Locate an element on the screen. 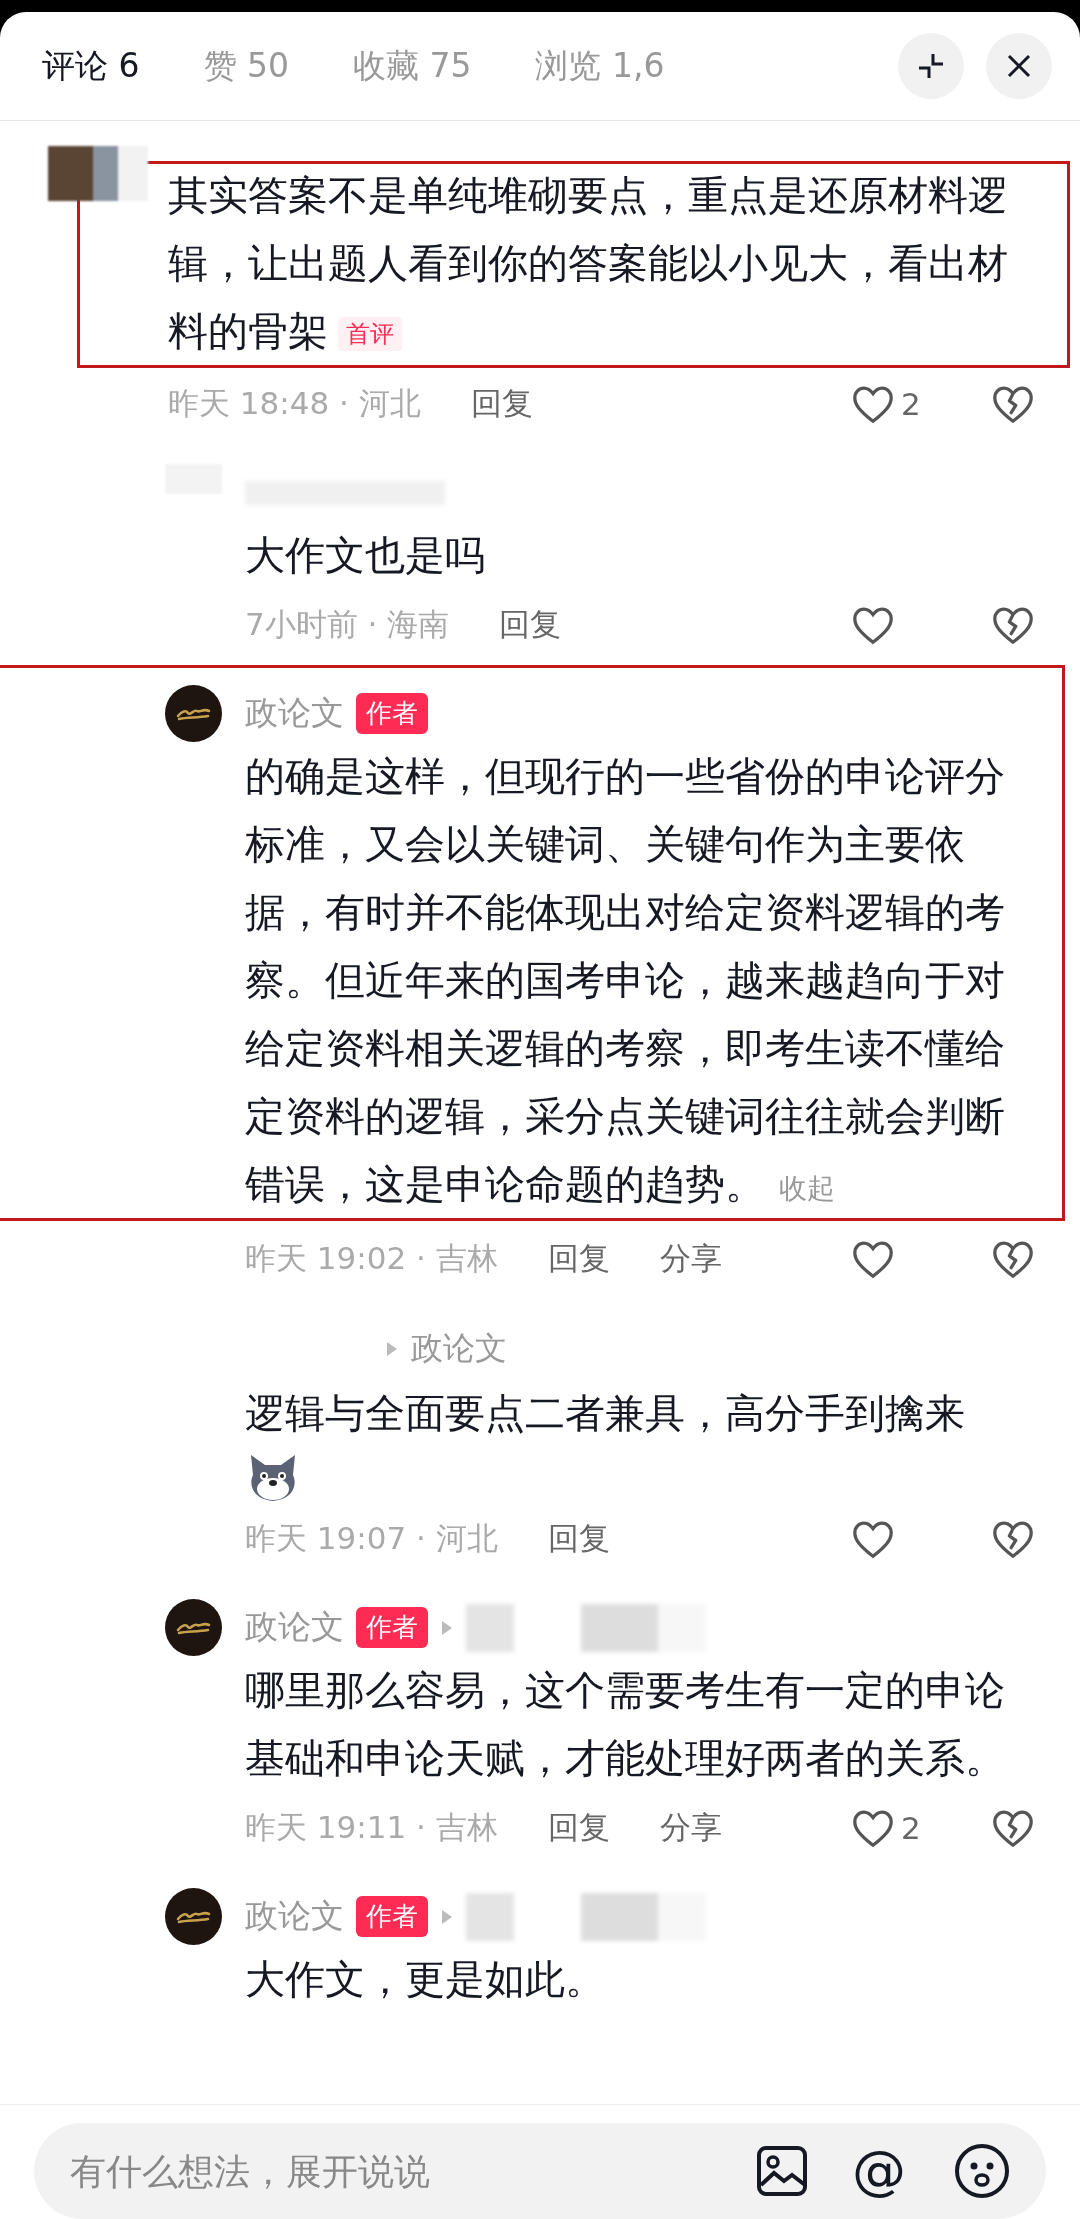  comment-text: 哪里那么容易，这个需要考生有一定的申论基础和申论天赋，才能处理好两者的关系。 is located at coordinates (625, 1724).